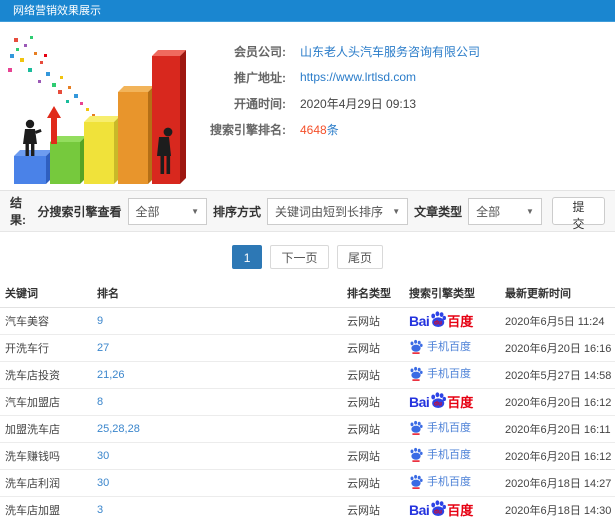 This screenshot has width=615, height=520. I want to click on rank-value-link: 9, so click(100, 321).